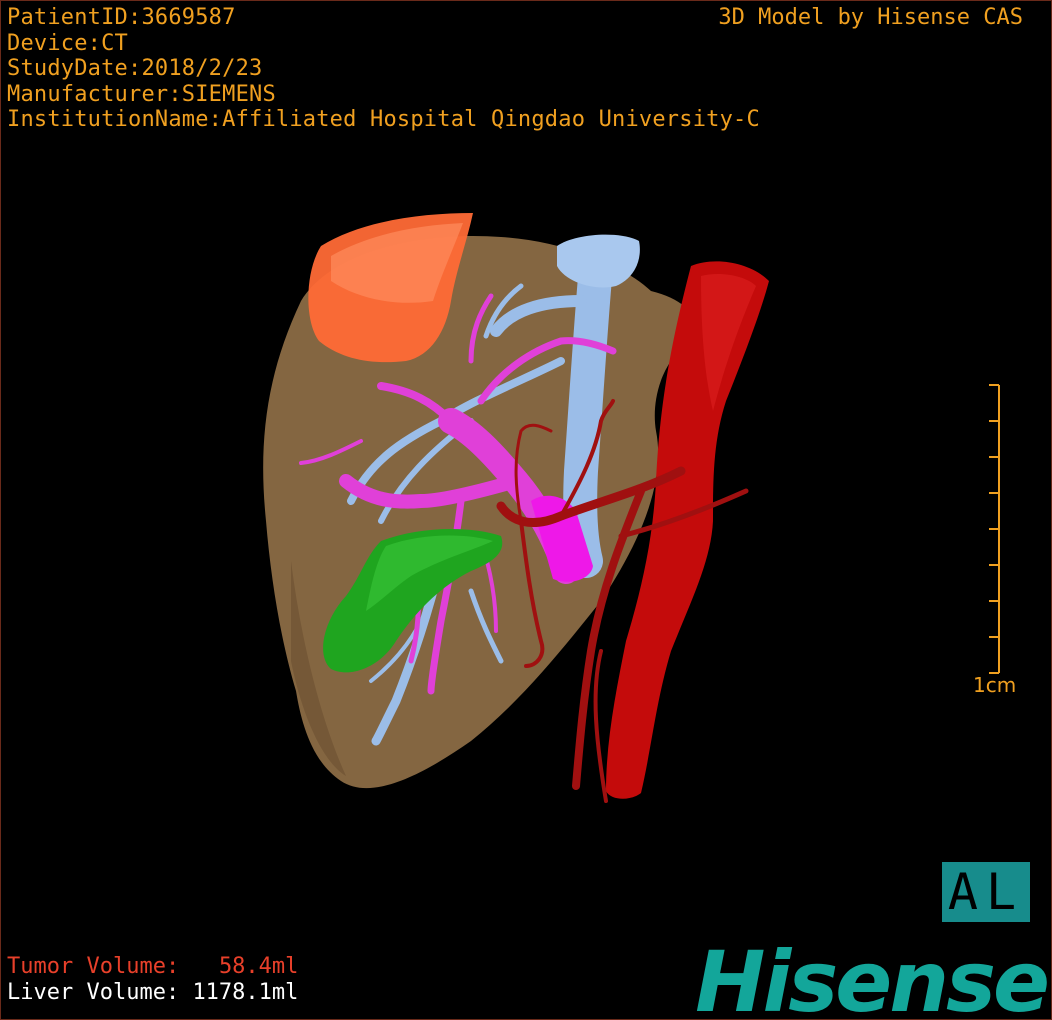  I want to click on tumor-volume: Tumor Volume: 58.4ml, so click(152, 966).